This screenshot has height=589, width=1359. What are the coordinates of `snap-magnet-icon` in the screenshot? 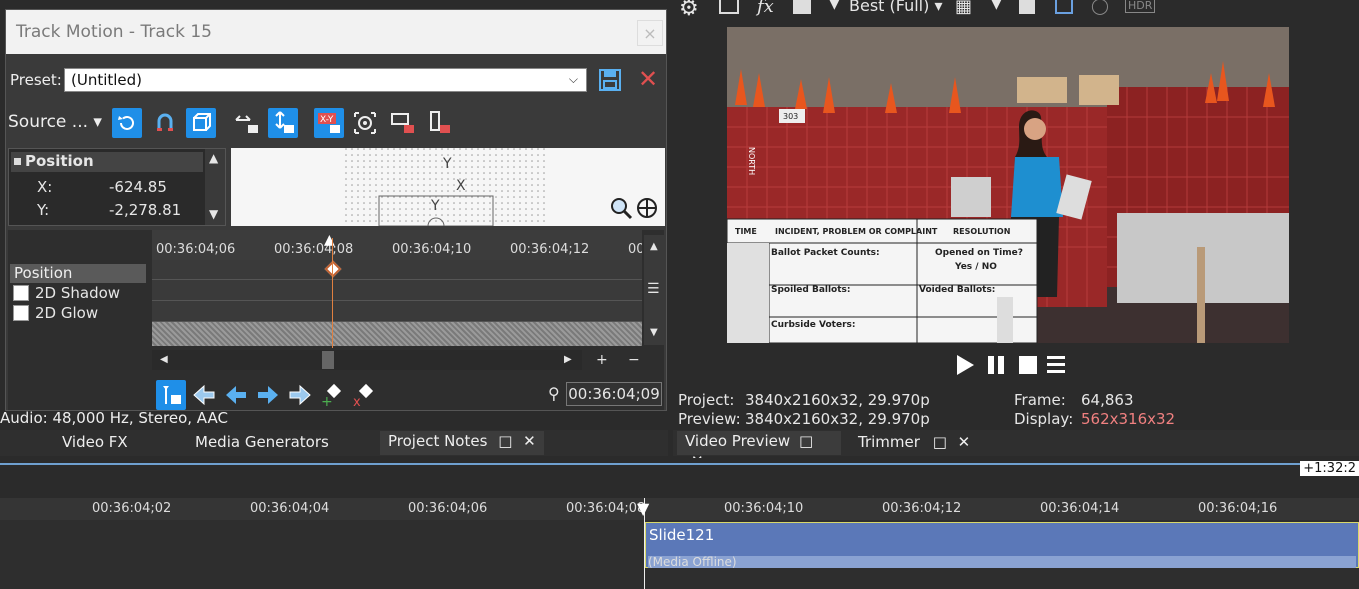 It's located at (165, 123).